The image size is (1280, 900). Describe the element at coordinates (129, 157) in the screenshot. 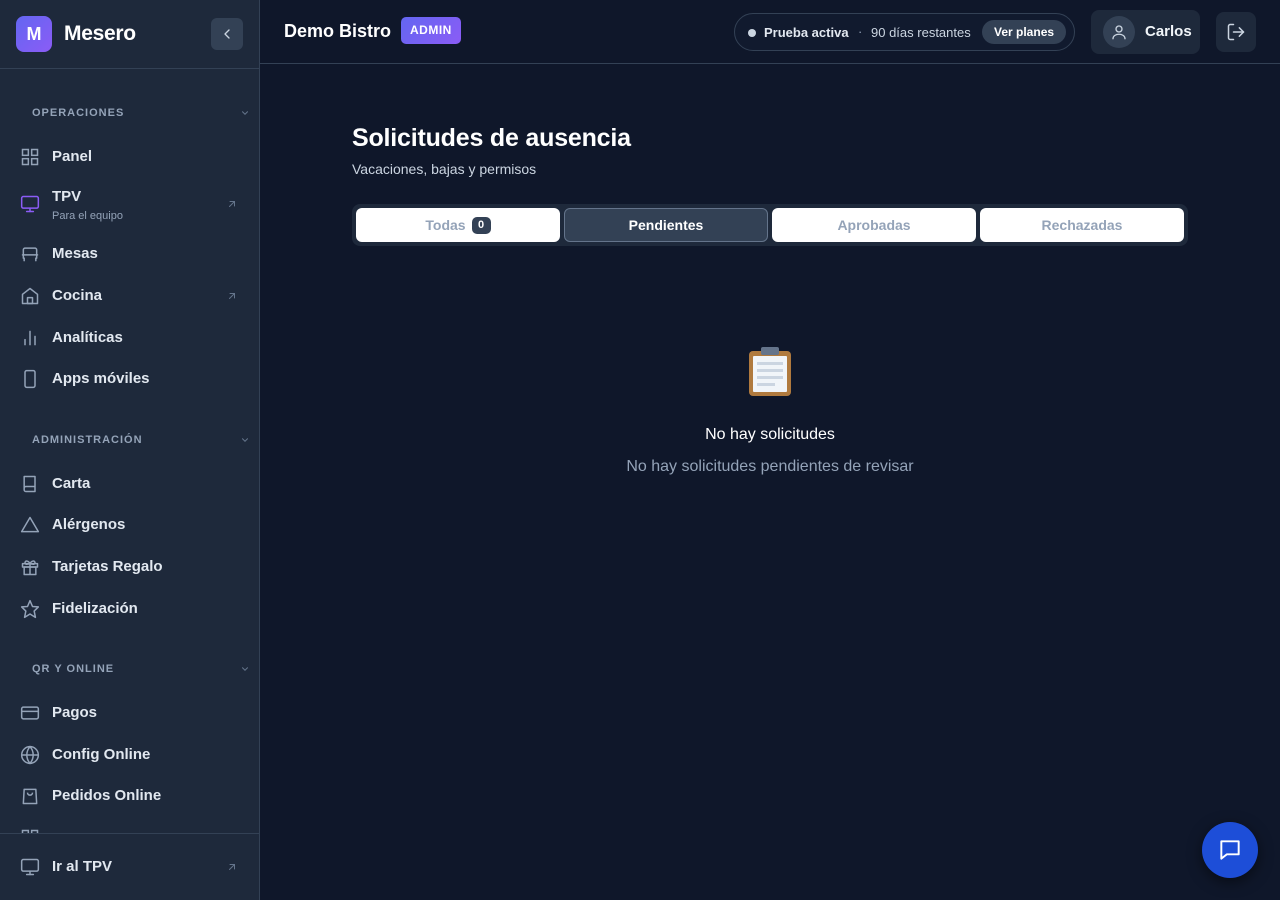

I see `sidebar-item-panel: Panel` at that location.